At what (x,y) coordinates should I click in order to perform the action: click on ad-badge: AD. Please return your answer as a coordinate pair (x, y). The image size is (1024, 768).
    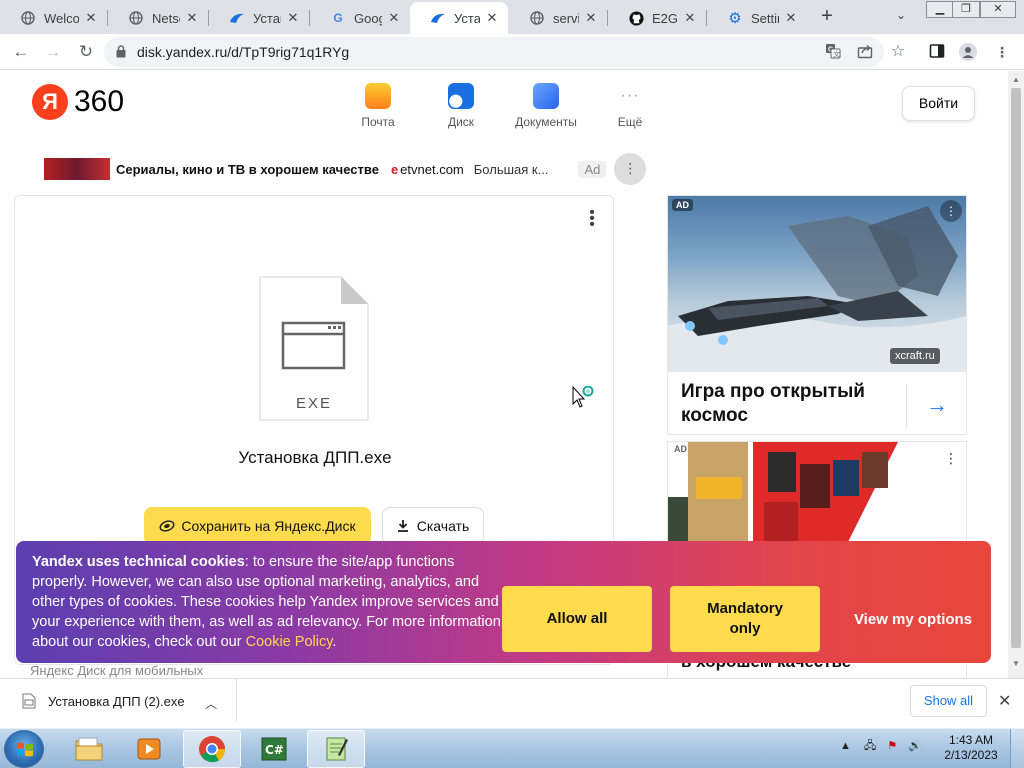
    Looking at the image, I should click on (680, 449).